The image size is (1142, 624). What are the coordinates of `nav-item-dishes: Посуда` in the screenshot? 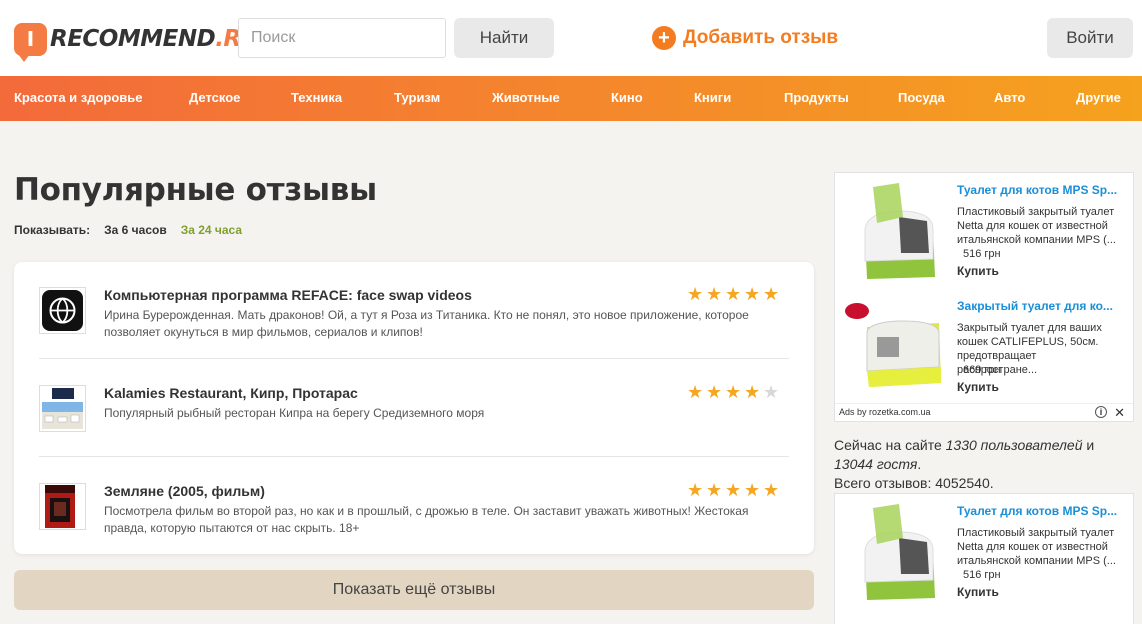 It's located at (921, 97).